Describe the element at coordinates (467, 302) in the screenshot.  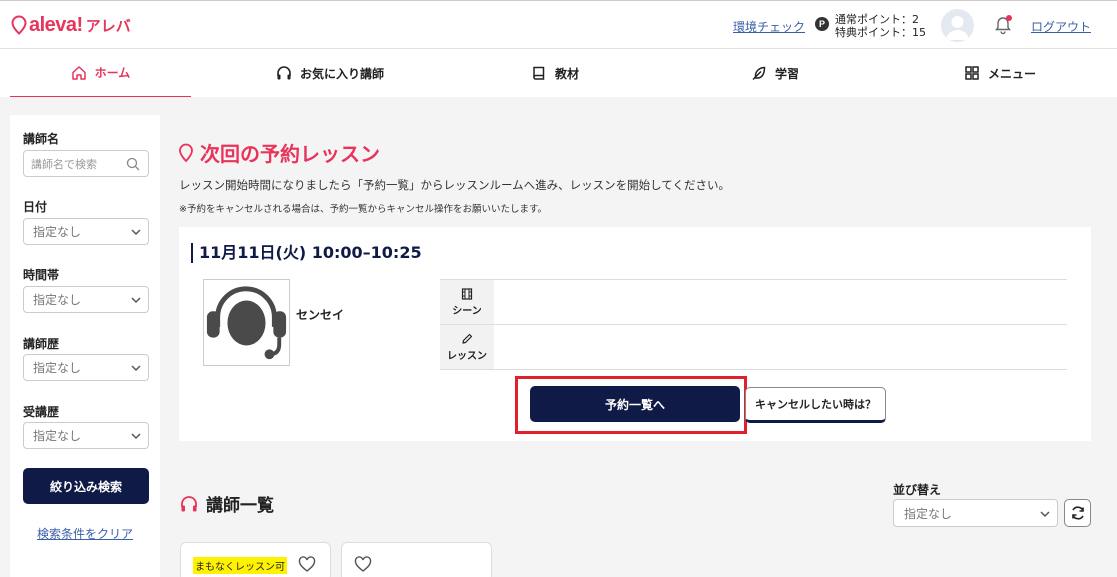
I see `scene-header: シーン` at that location.